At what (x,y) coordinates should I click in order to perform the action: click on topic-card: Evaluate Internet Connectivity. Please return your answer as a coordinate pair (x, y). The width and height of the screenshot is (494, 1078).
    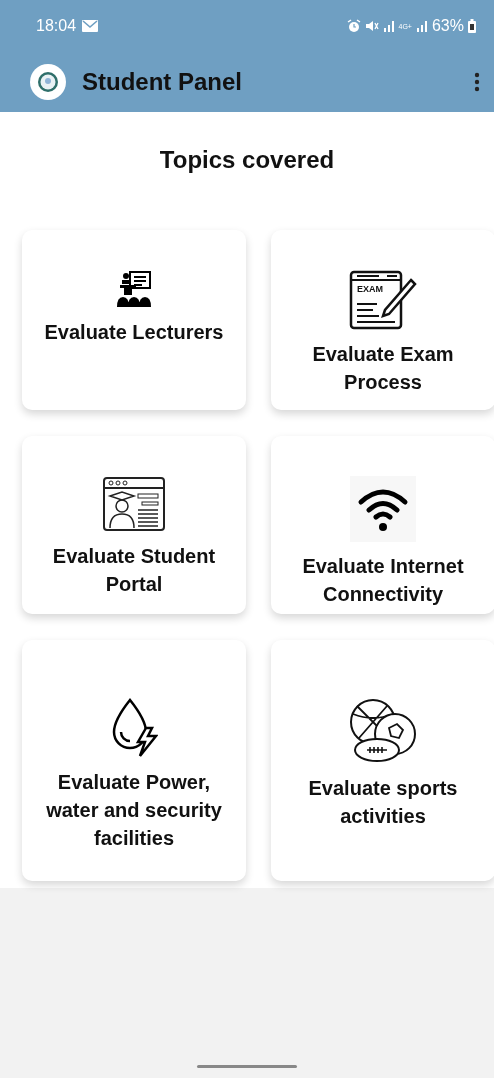
    Looking at the image, I should click on (382, 525).